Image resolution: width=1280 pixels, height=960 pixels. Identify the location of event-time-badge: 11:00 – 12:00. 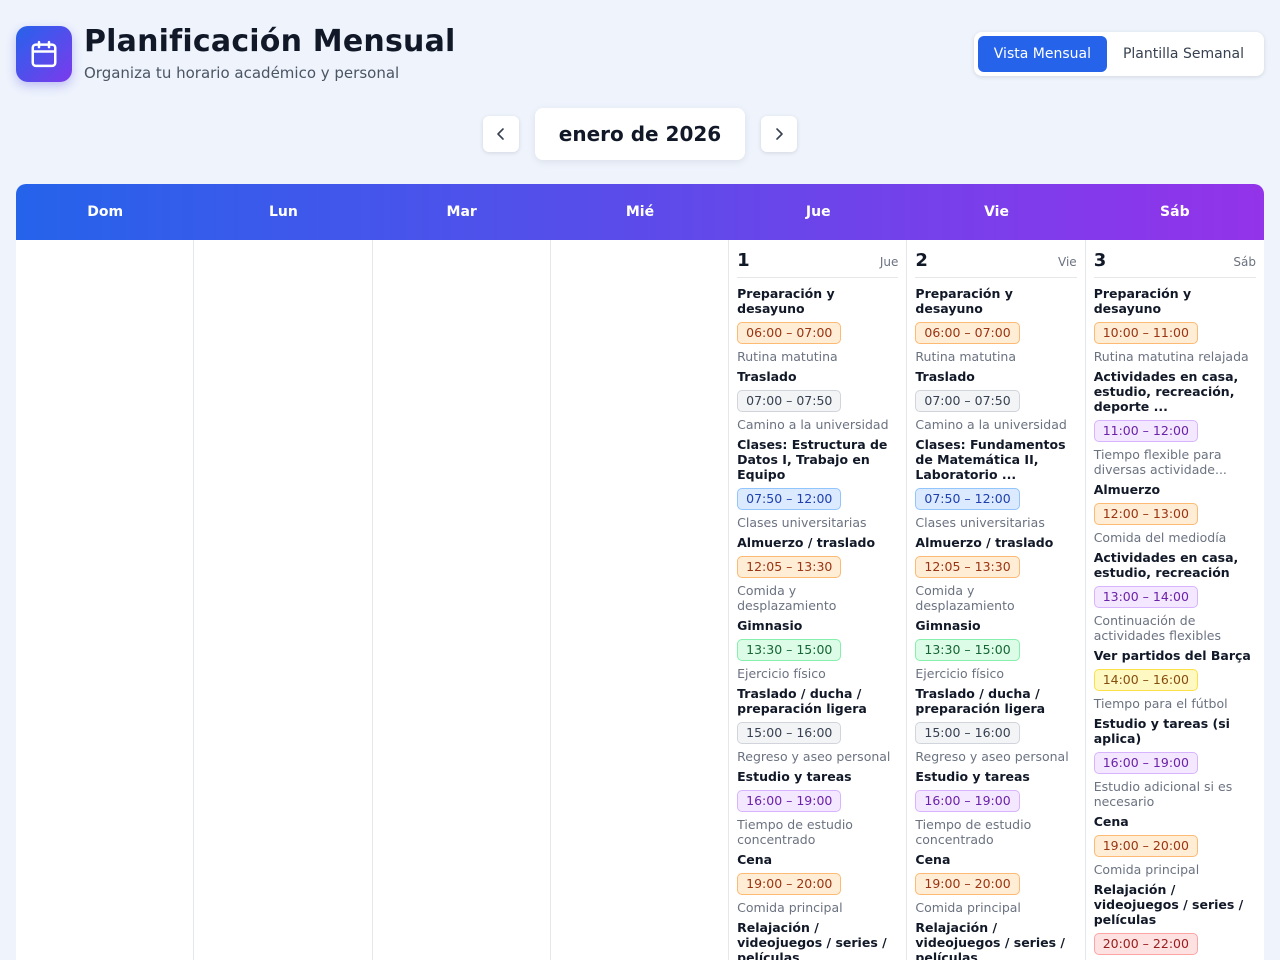
(1145, 431).